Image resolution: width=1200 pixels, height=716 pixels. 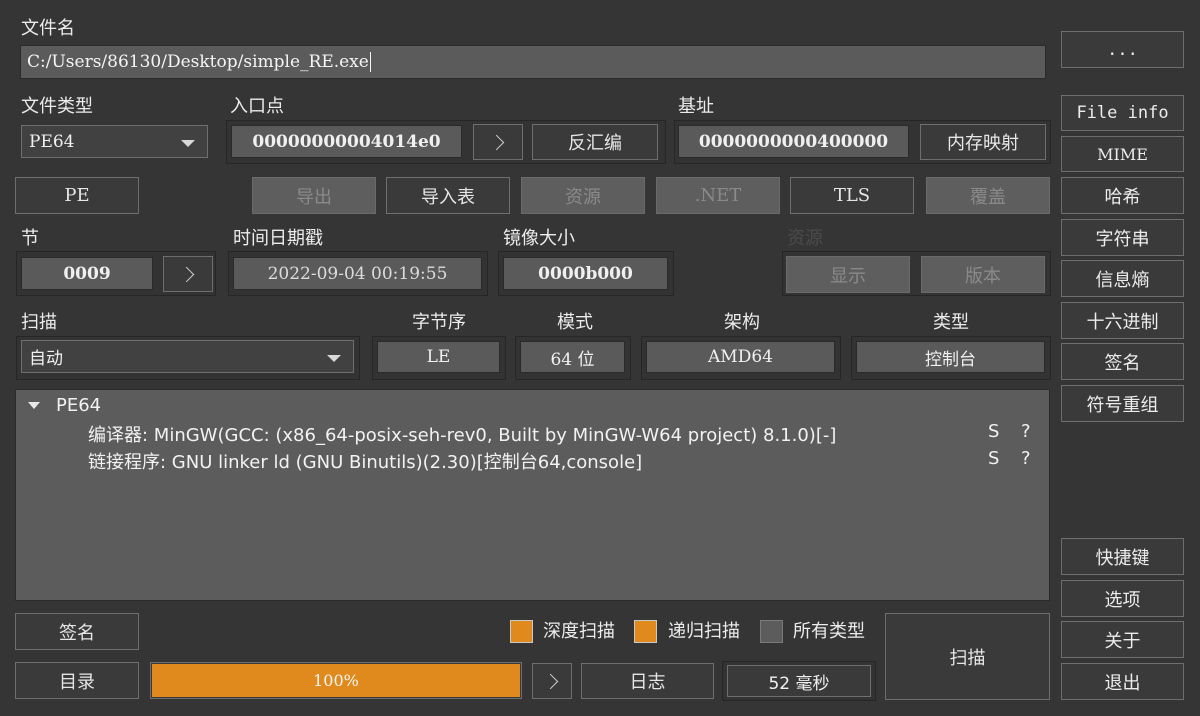 What do you see at coordinates (575, 322) in the screenshot?
I see `mode-label: 模式` at bounding box center [575, 322].